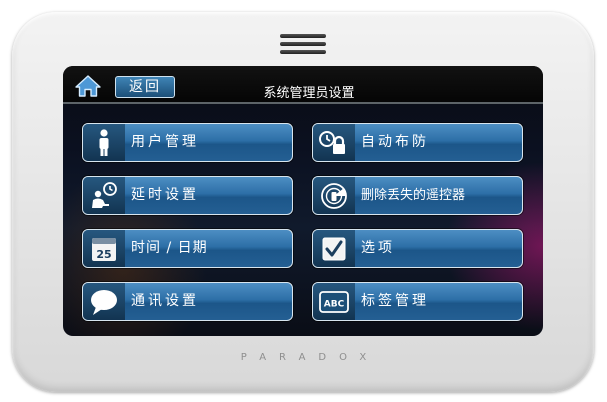 Image resolution: width=607 pixels, height=402 pixels. I want to click on menu-button-label: 删除丢失的遥控器, so click(413, 195).